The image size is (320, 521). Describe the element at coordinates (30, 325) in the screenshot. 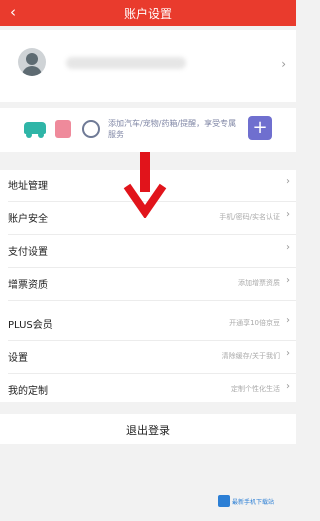

I see `menu-item-label: PLUS会员` at that location.